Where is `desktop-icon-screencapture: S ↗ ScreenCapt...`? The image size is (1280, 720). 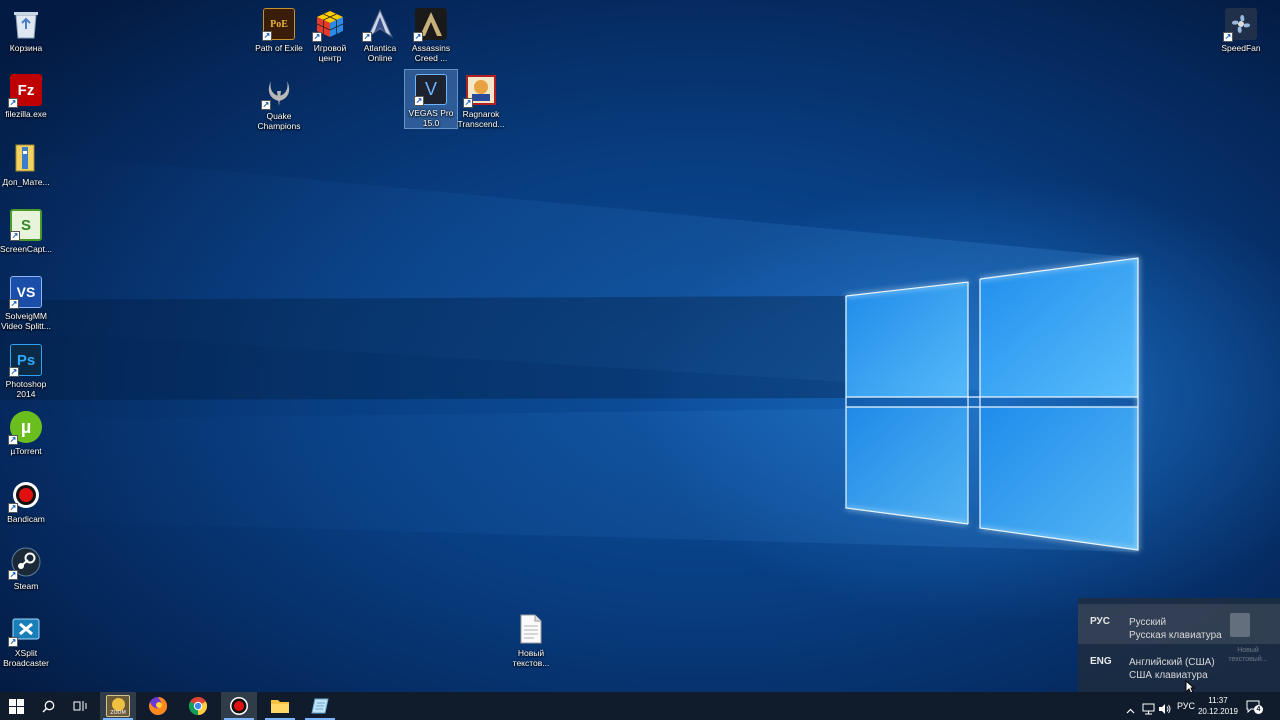 desktop-icon-screencapture: S ↗ ScreenCapt... is located at coordinates (26, 236).